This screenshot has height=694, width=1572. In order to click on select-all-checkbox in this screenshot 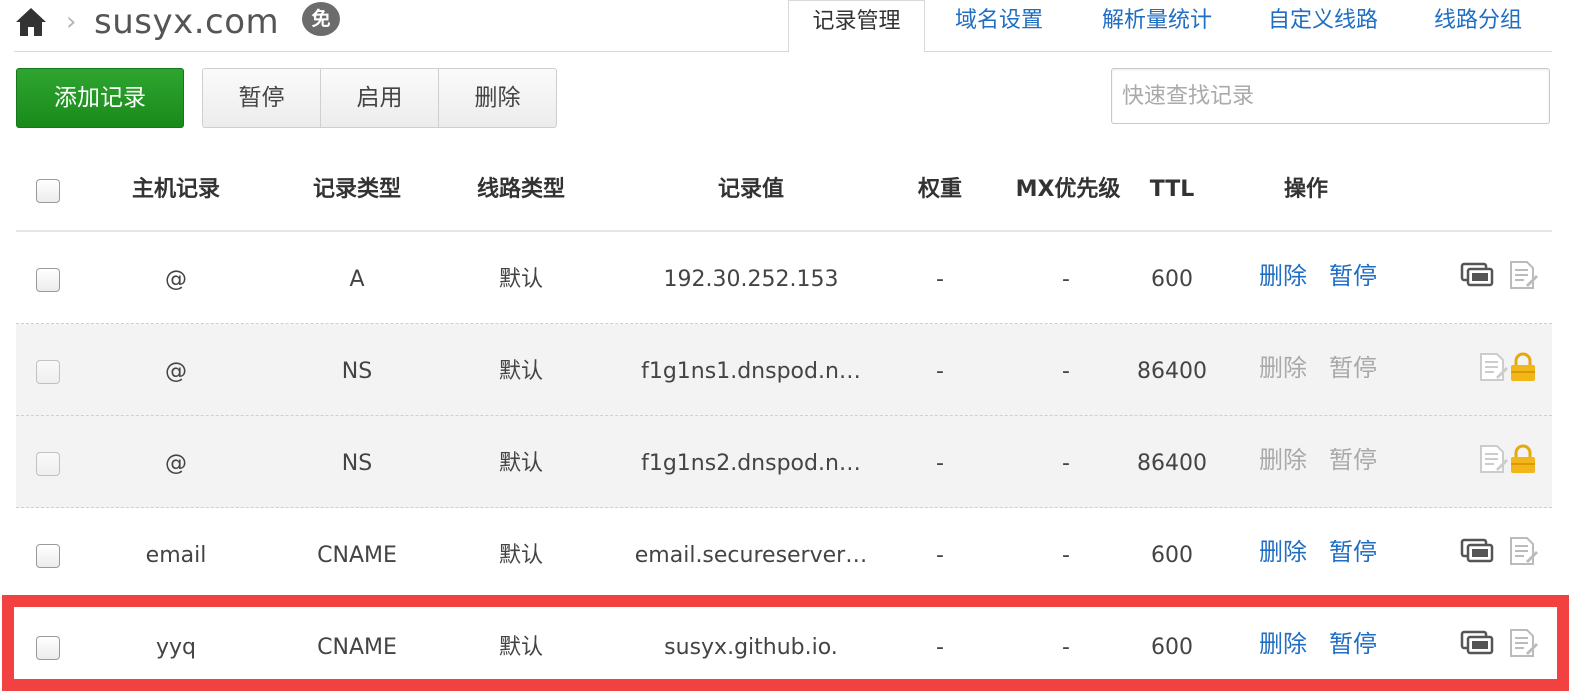, I will do `click(48, 191)`.